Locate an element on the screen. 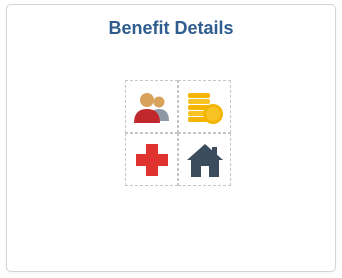  grid-cell-coins is located at coordinates (204, 106).